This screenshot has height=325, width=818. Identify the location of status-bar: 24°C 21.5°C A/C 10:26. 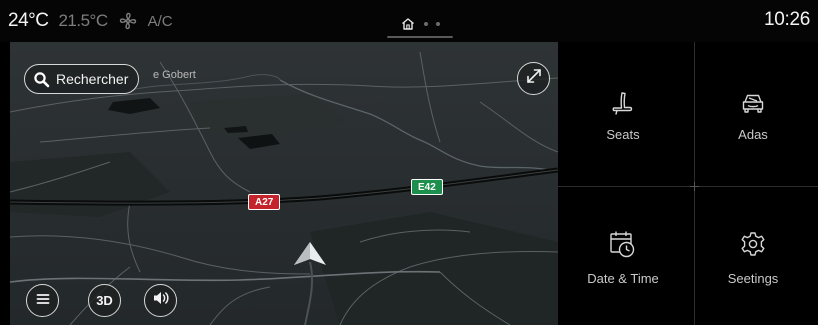
(409, 21).